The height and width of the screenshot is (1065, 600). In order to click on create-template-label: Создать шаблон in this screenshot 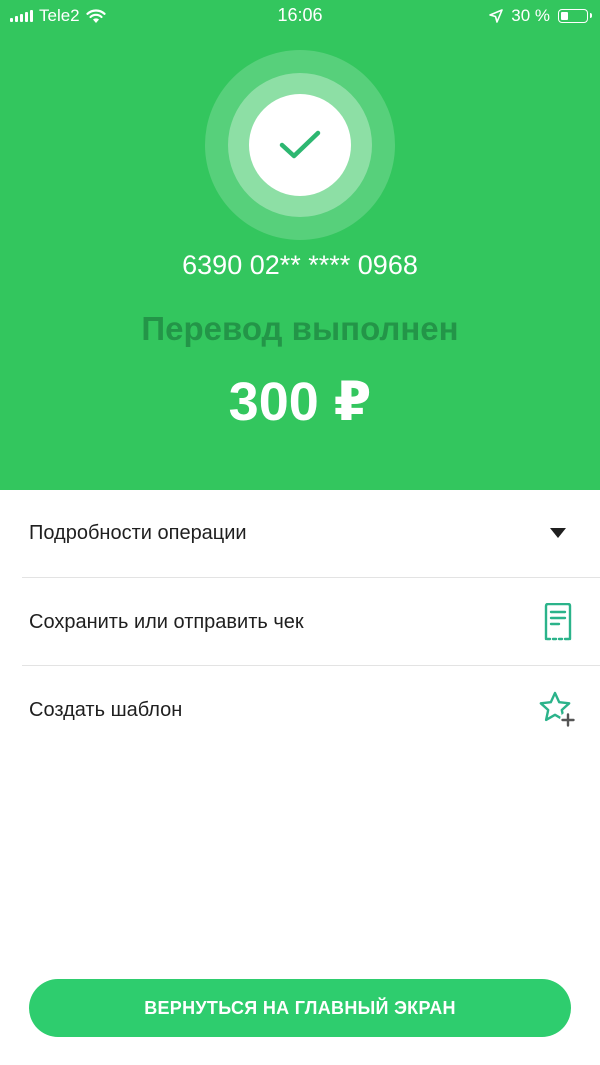, I will do `click(106, 709)`.